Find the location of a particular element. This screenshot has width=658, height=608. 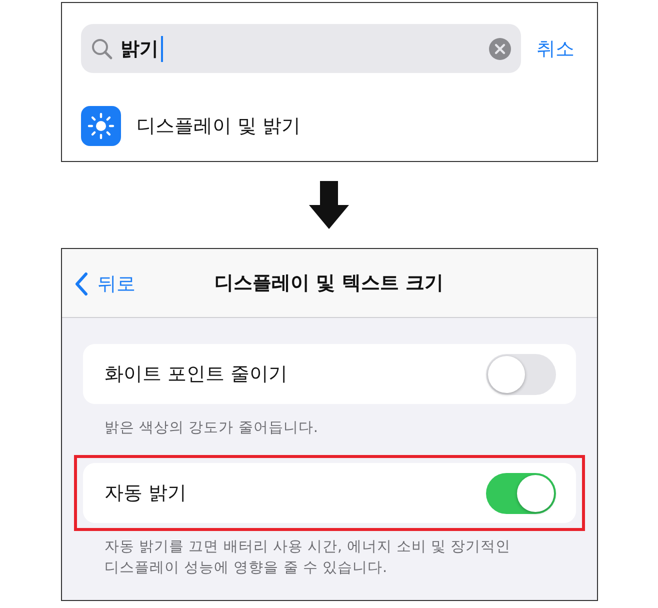

chevron-left-icon is located at coordinates (81, 284).